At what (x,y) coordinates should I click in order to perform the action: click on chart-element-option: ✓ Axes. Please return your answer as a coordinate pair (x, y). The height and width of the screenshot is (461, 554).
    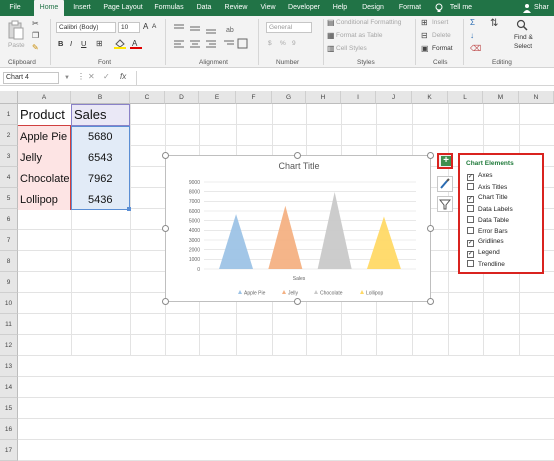
    Looking at the image, I should click on (479, 177).